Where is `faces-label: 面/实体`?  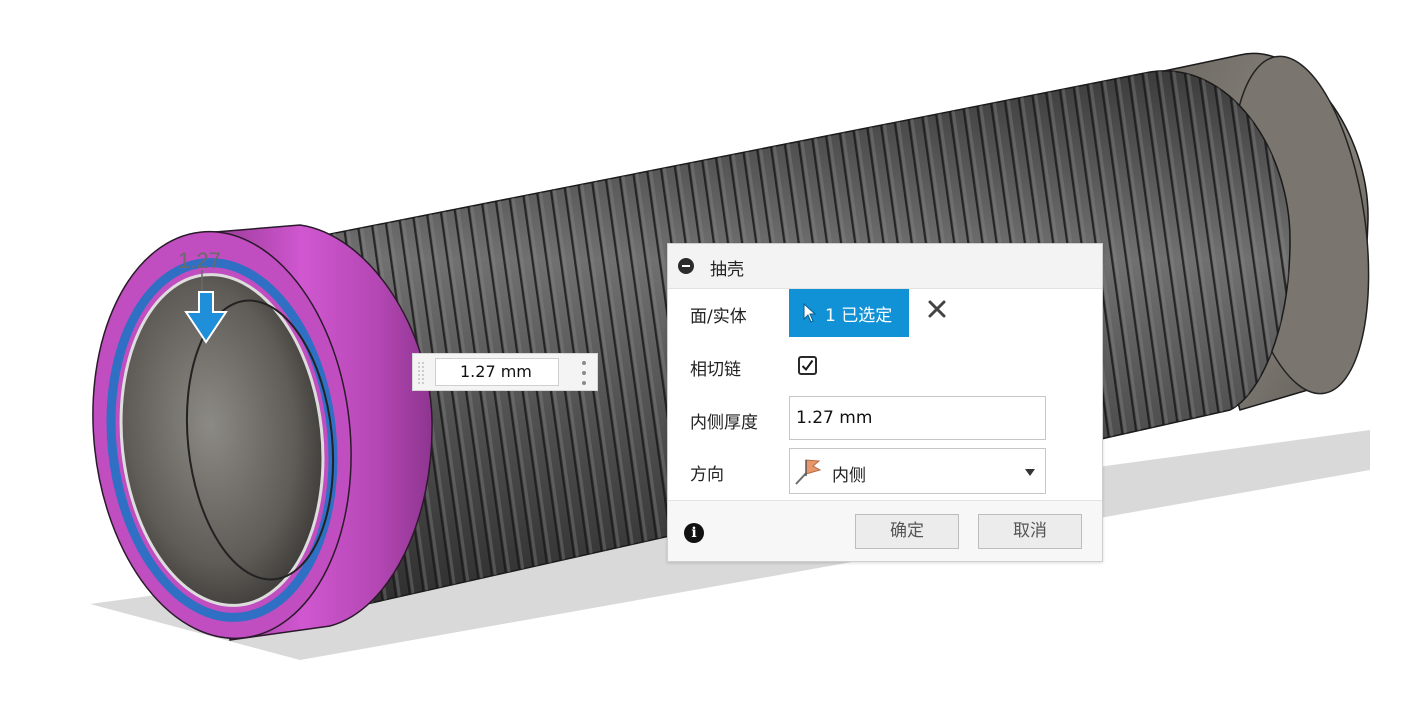
faces-label: 面/实体 is located at coordinates (718, 317).